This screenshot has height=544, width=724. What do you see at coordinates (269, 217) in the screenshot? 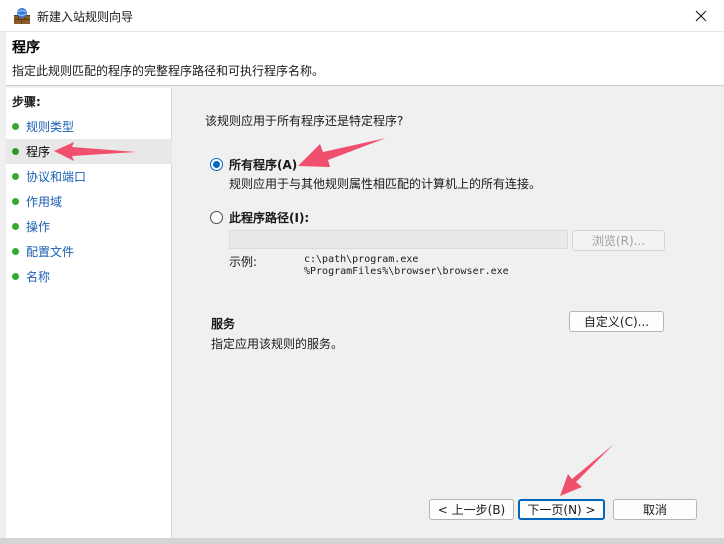
I see `program-path-label: 此程序路径(I):` at bounding box center [269, 217].